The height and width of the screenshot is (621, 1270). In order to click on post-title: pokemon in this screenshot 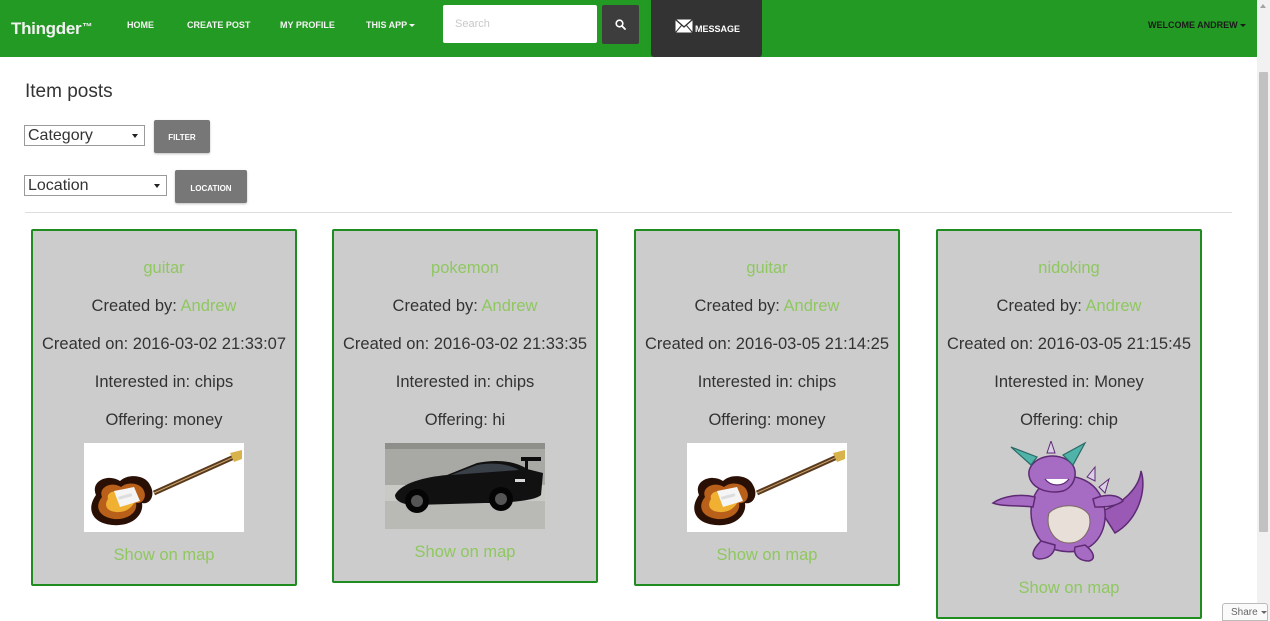, I will do `click(465, 268)`.